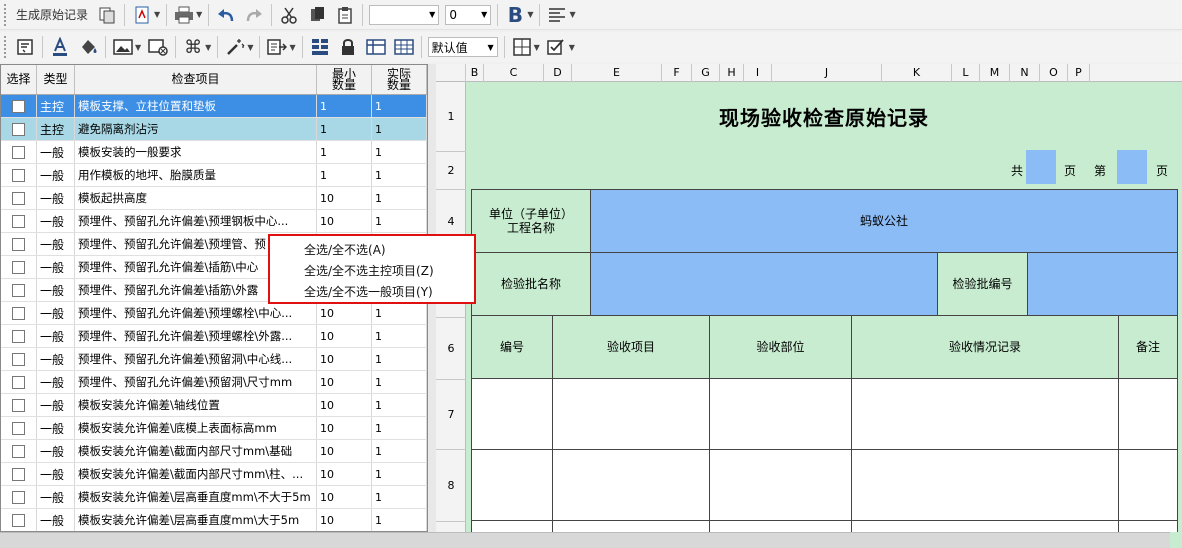 The image size is (1182, 548). What do you see at coordinates (404, 14) in the screenshot?
I see `font-name-select: ▼` at bounding box center [404, 14].